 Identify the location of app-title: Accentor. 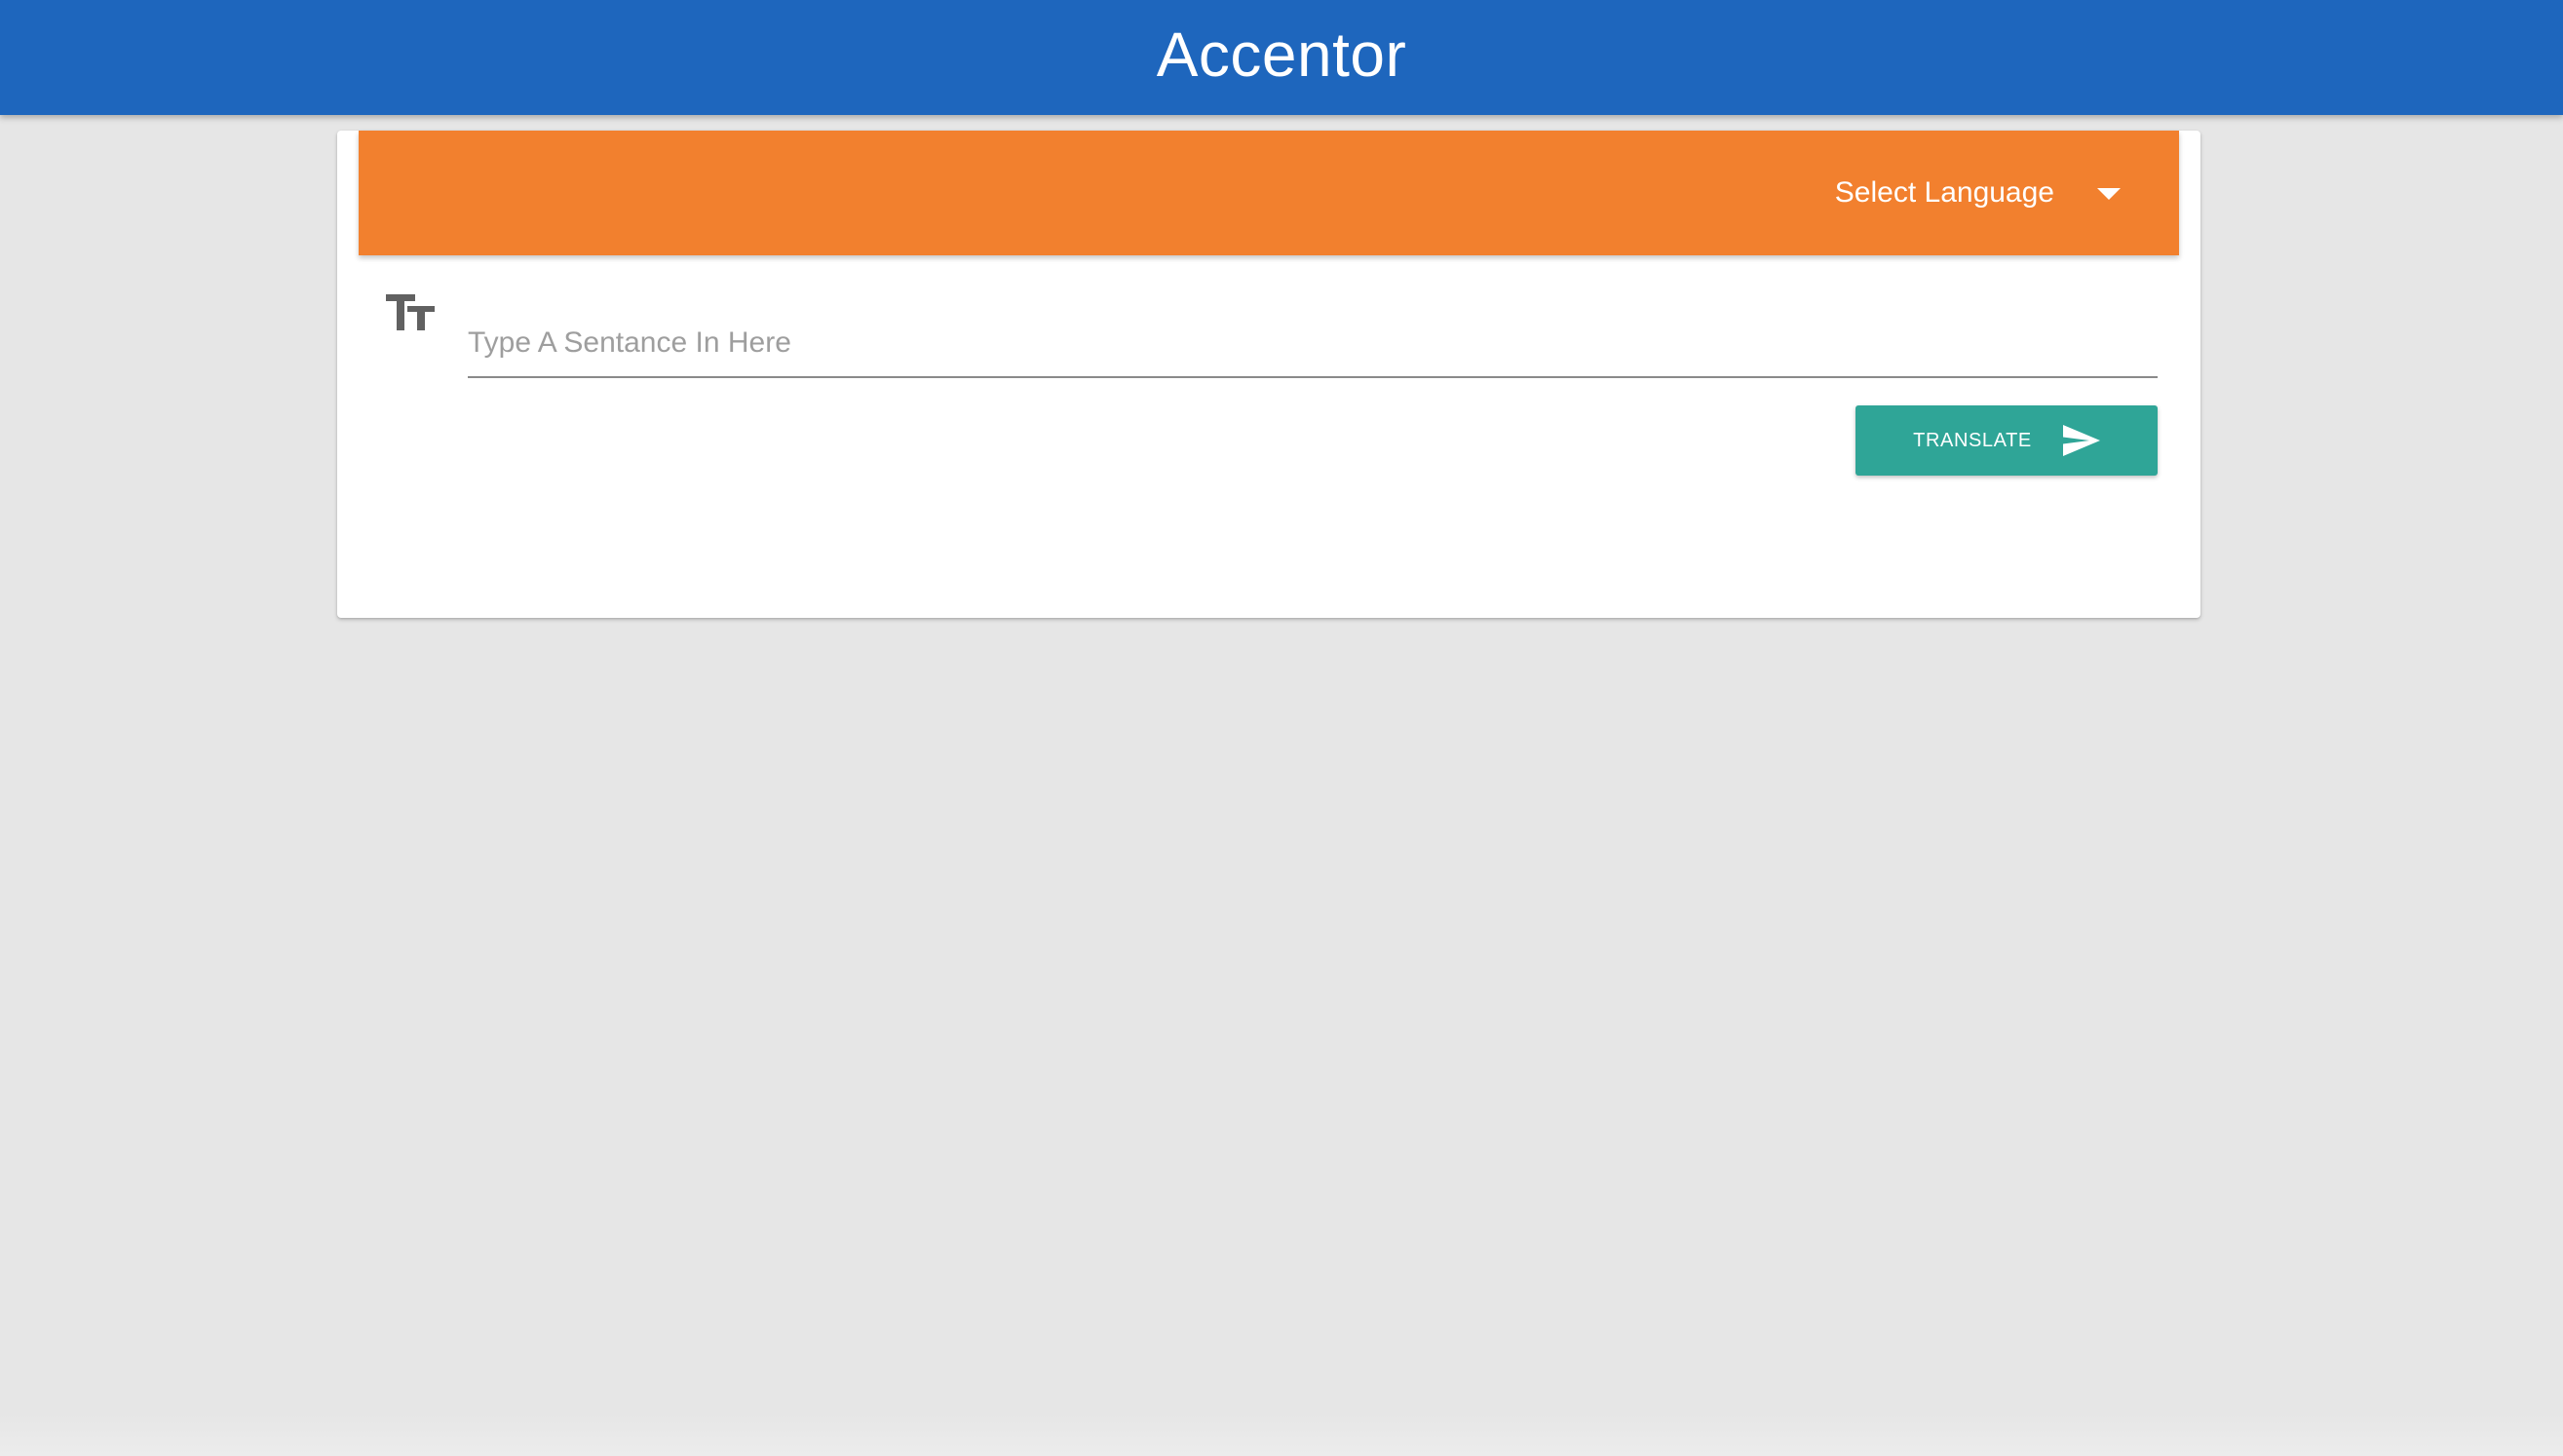
(1281, 54).